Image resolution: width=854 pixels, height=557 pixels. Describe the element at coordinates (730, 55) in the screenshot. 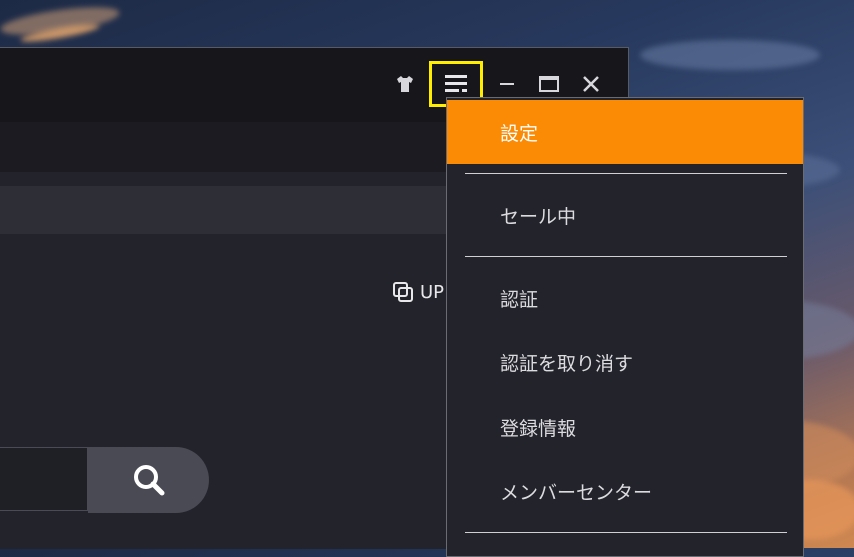

I see `wallpaper-cloud` at that location.